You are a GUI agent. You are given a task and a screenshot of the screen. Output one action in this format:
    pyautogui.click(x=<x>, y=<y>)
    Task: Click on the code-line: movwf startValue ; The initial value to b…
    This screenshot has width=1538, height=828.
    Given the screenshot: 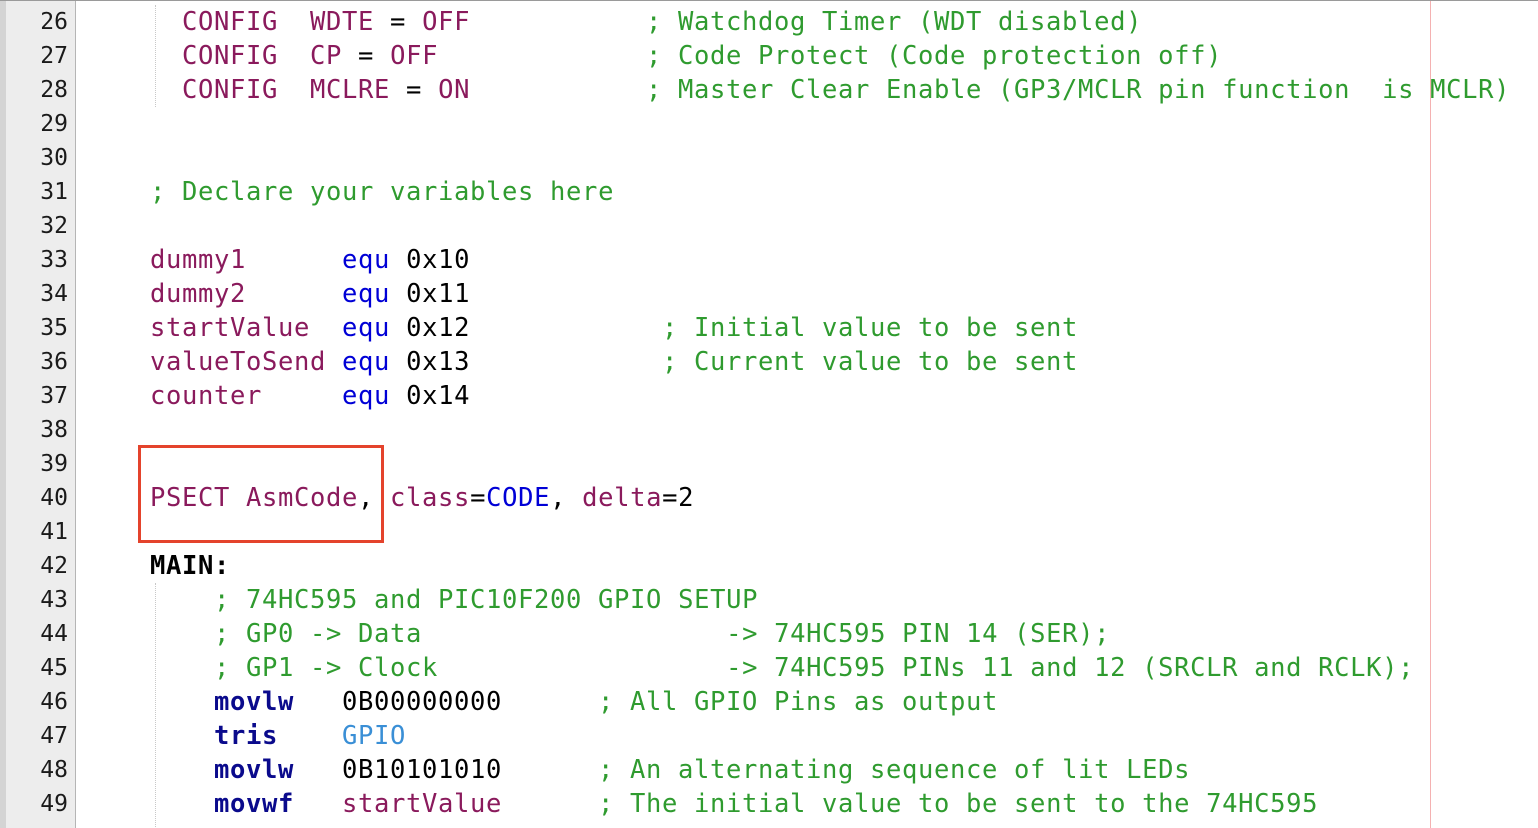 What is the action you would take?
    pyautogui.click(x=876, y=804)
    